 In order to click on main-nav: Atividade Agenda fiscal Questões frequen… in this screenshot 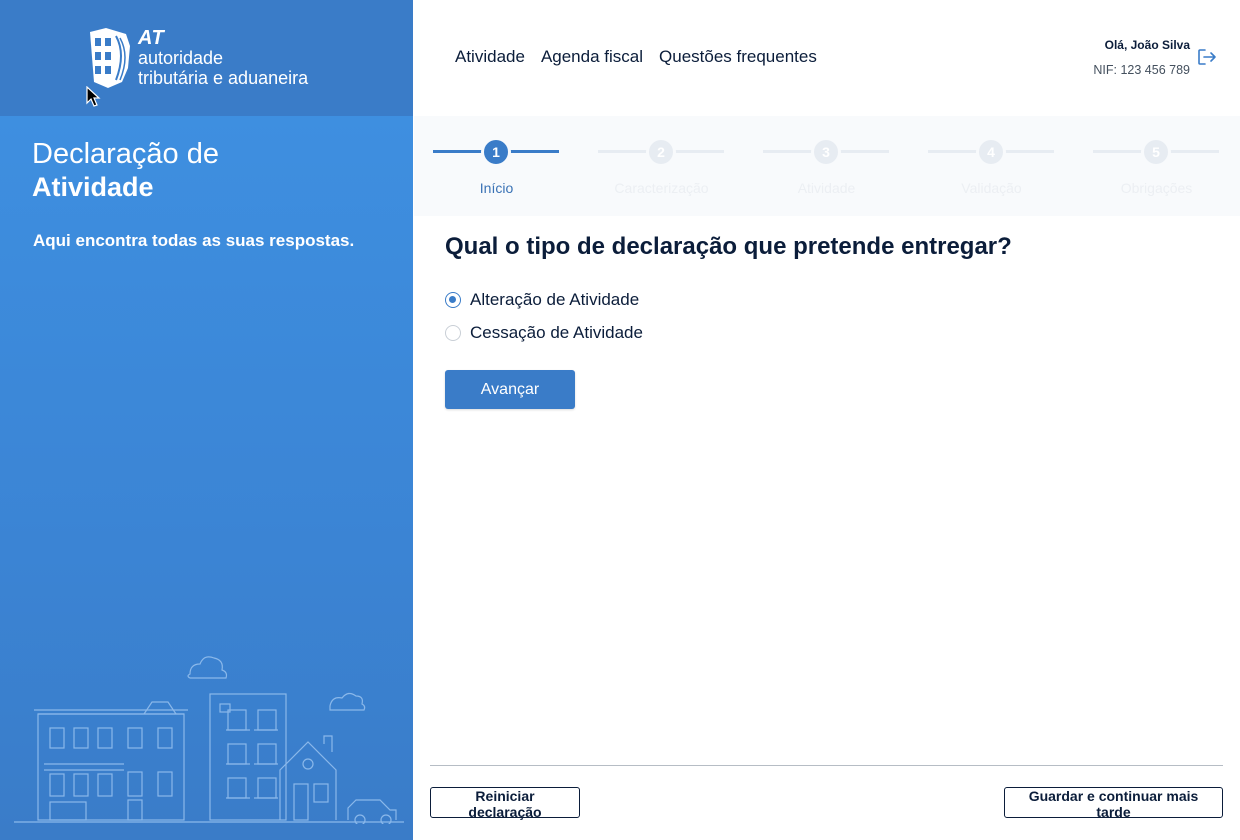, I will do `click(636, 57)`.